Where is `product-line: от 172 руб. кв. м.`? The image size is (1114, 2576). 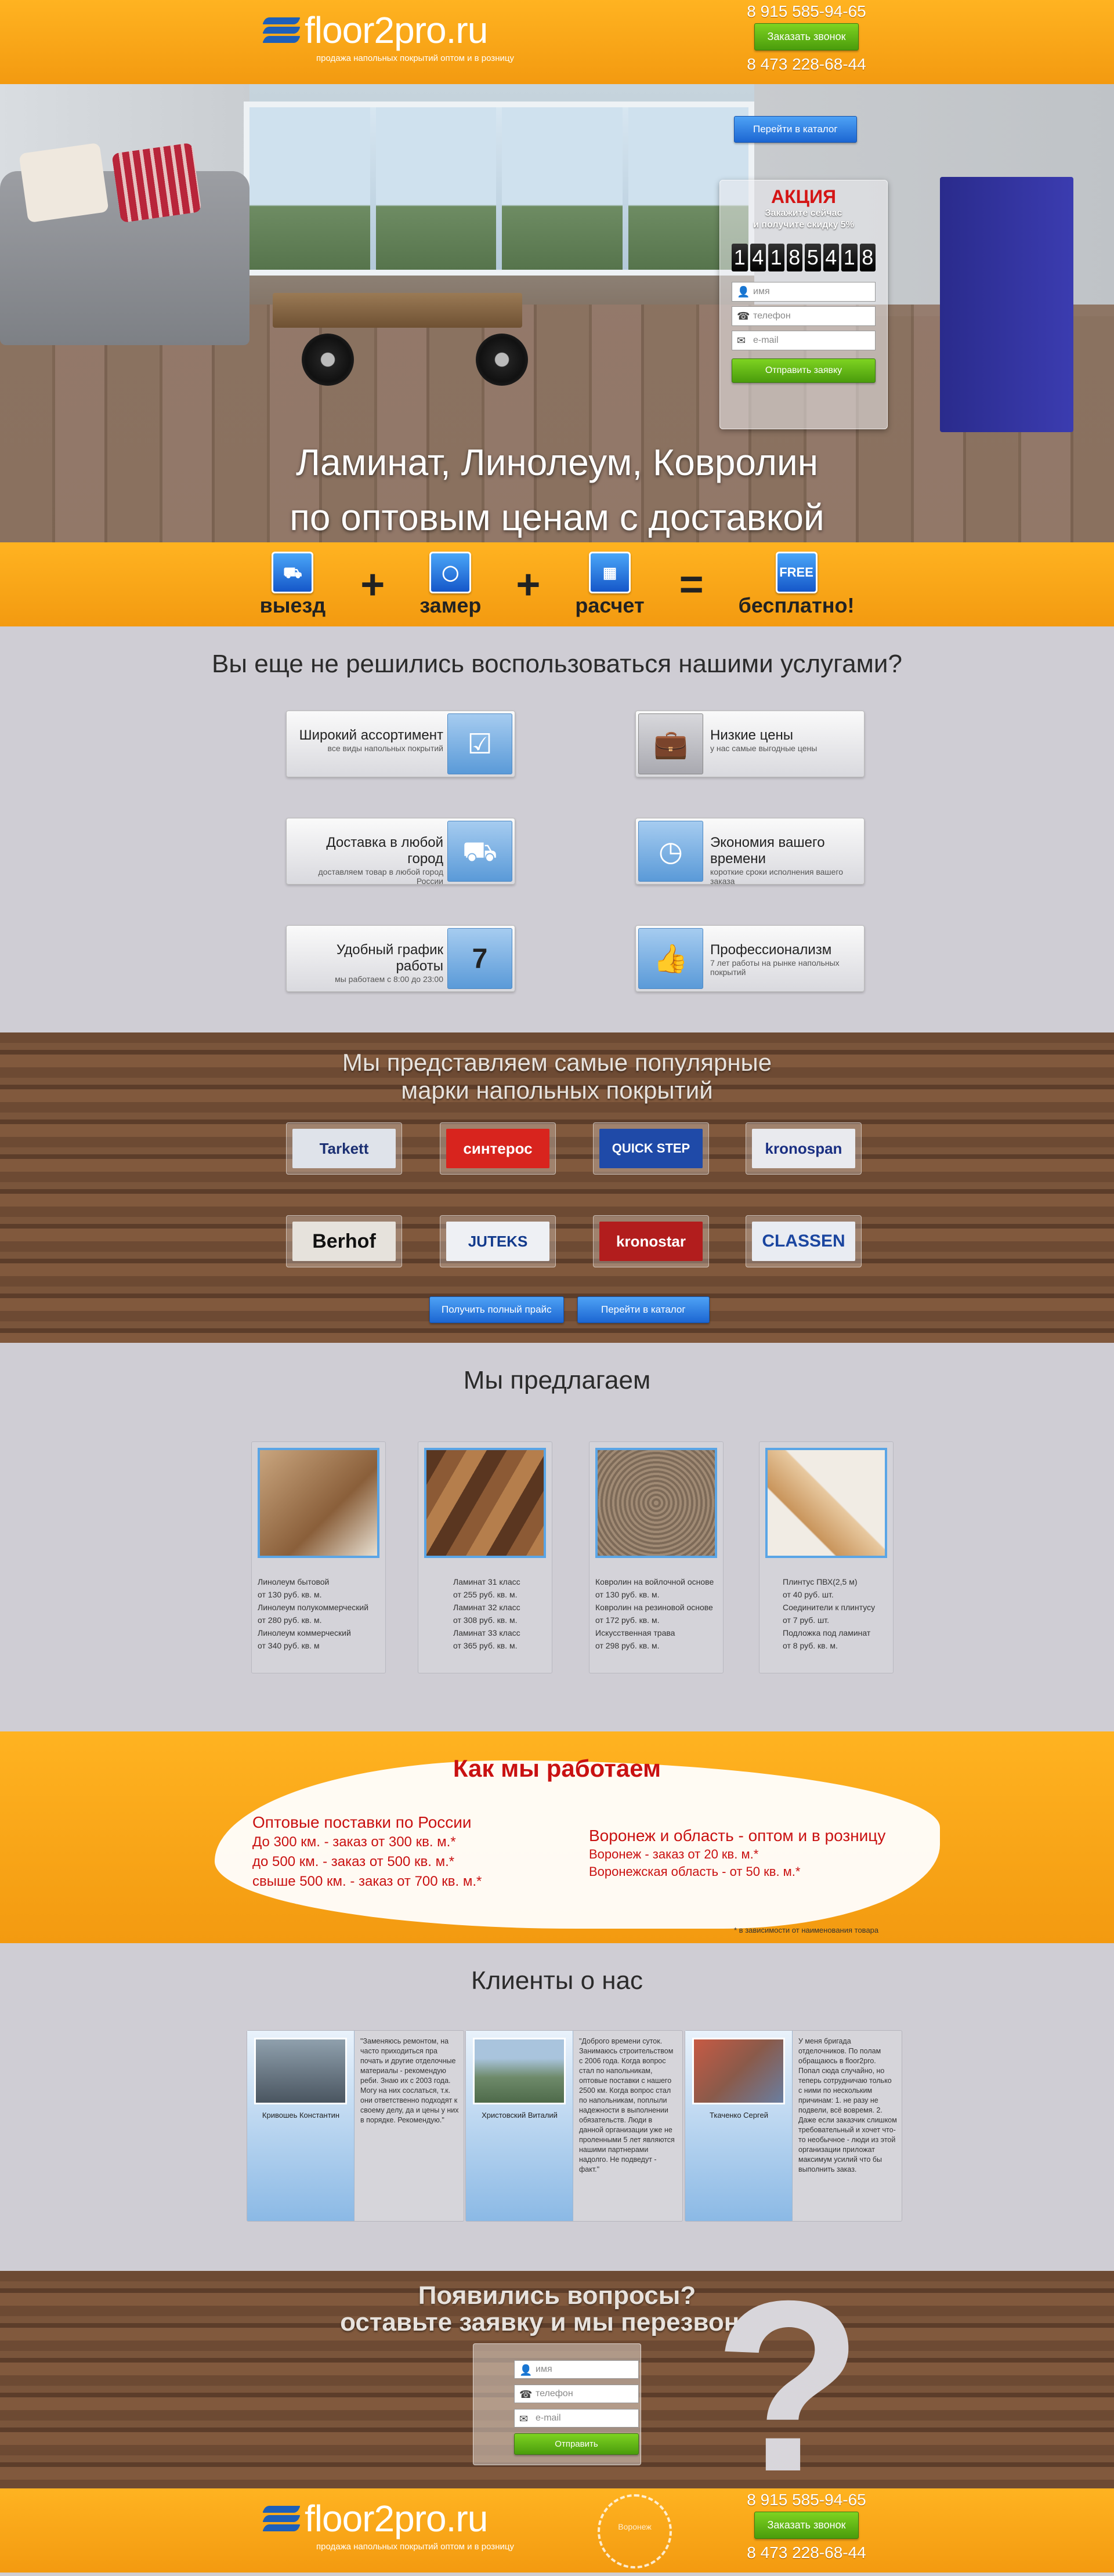 product-line: от 172 руб. кв. м. is located at coordinates (627, 1620).